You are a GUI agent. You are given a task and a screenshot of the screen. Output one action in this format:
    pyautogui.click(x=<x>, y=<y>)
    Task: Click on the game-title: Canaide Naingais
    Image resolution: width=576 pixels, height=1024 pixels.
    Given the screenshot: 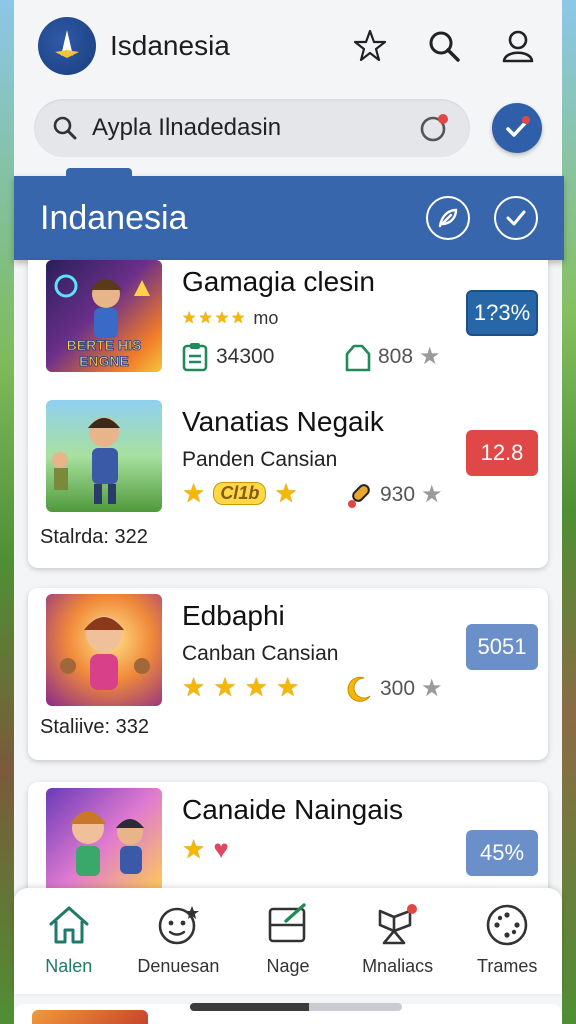 What is the action you would take?
    pyautogui.click(x=293, y=809)
    